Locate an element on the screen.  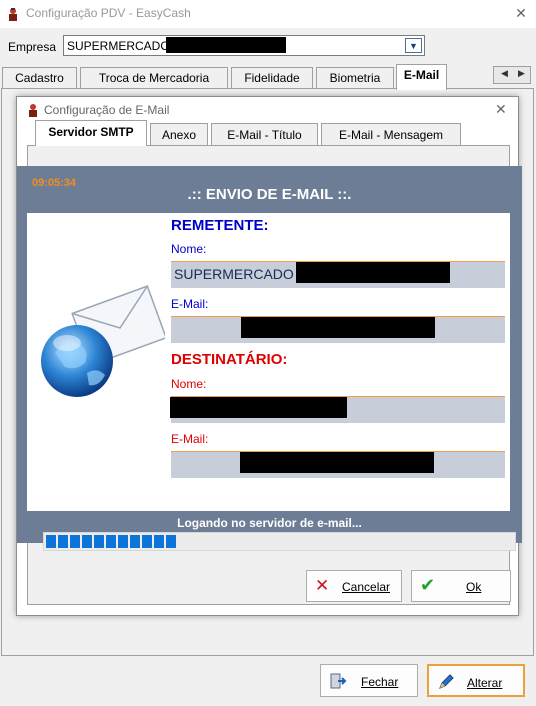
recipient-heading: DESTINATÁRIO: is located at coordinates (229, 359).